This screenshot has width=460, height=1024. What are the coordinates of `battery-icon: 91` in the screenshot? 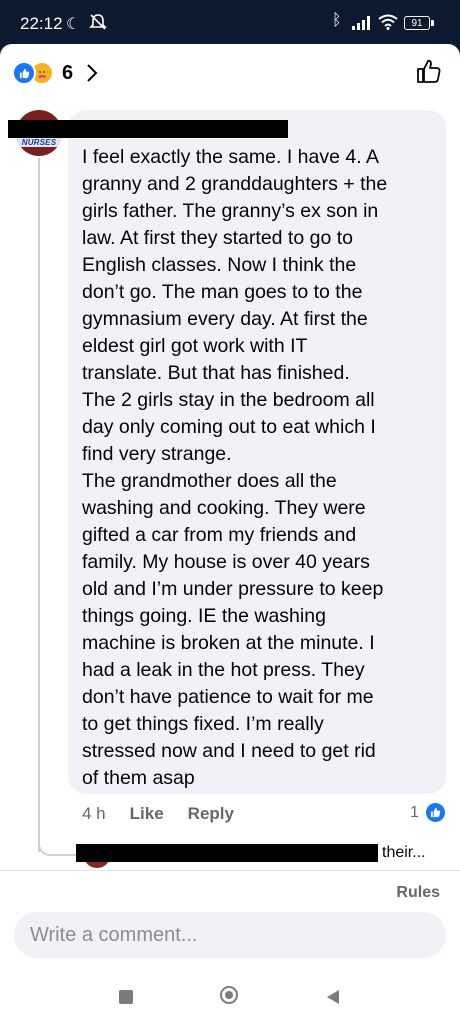 It's located at (419, 23).